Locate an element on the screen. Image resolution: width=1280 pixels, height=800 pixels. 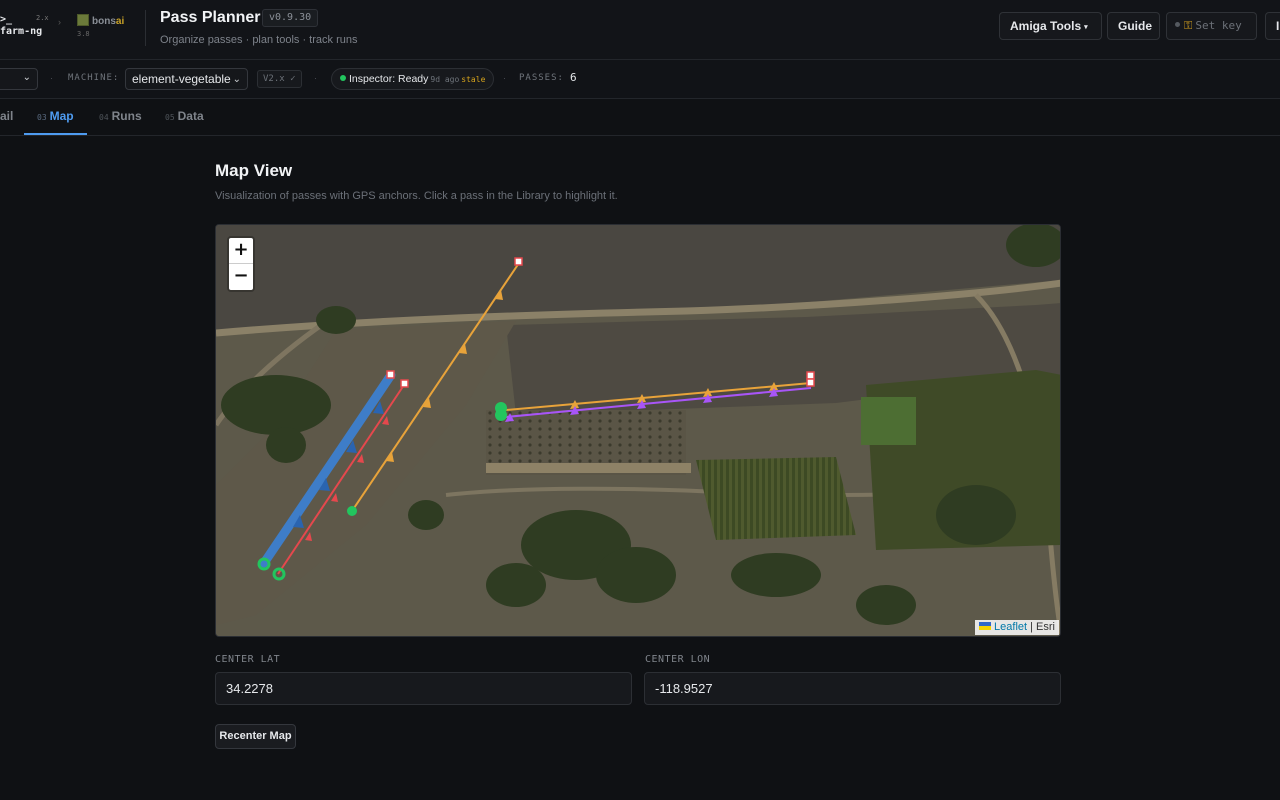
tab-number: 05 is located at coordinates (170, 117).